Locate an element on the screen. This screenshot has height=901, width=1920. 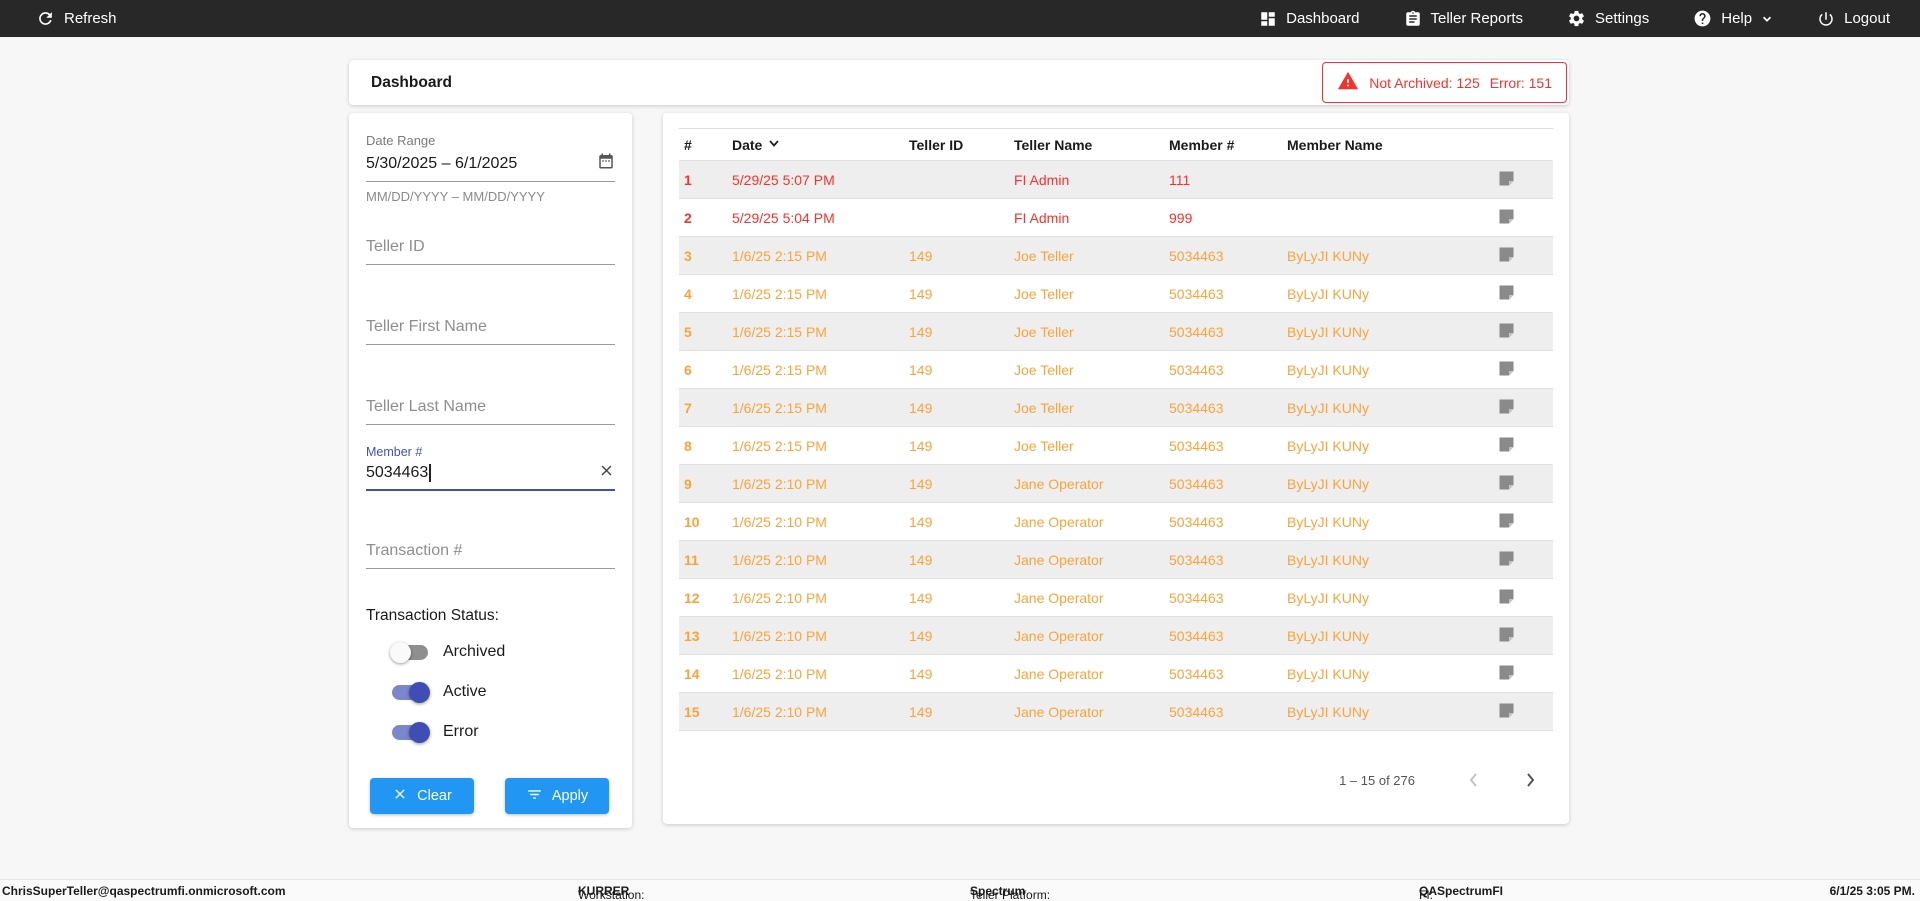
close-icon is located at coordinates (606, 473).